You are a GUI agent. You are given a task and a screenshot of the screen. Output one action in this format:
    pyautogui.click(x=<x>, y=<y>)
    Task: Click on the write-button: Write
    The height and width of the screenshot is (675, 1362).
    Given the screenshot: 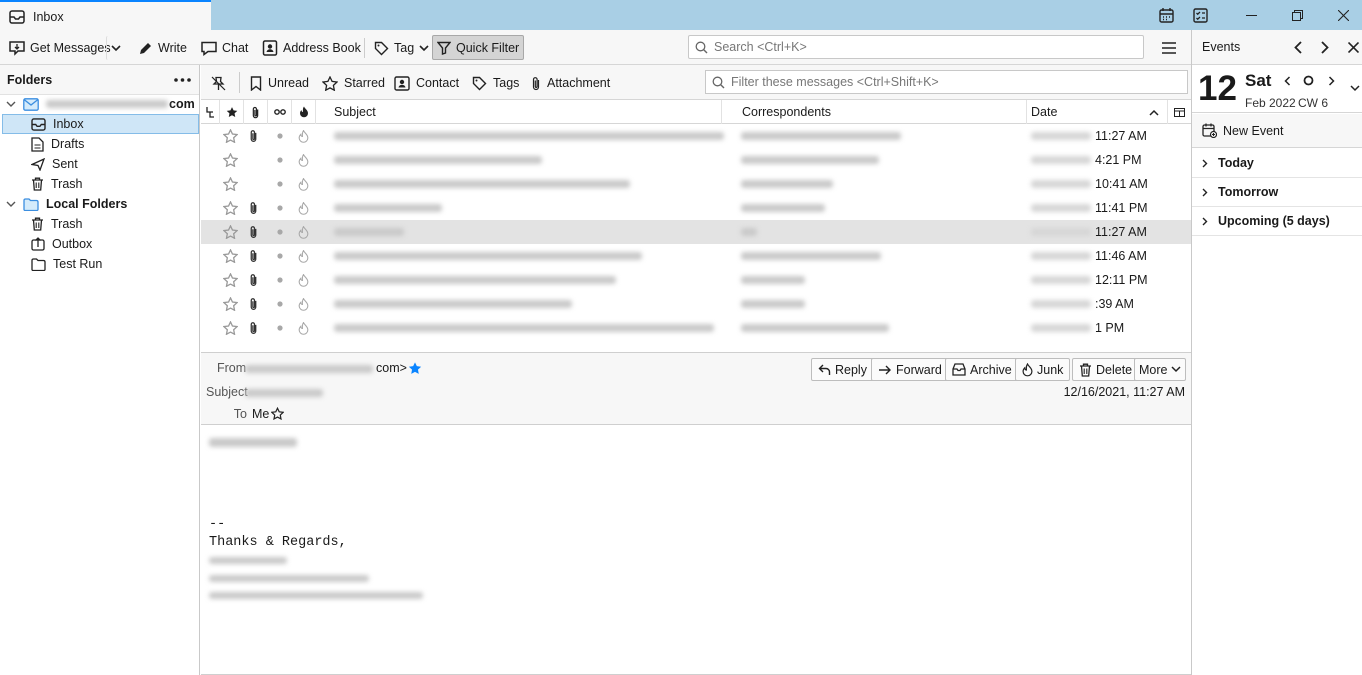 What is the action you would take?
    pyautogui.click(x=162, y=48)
    